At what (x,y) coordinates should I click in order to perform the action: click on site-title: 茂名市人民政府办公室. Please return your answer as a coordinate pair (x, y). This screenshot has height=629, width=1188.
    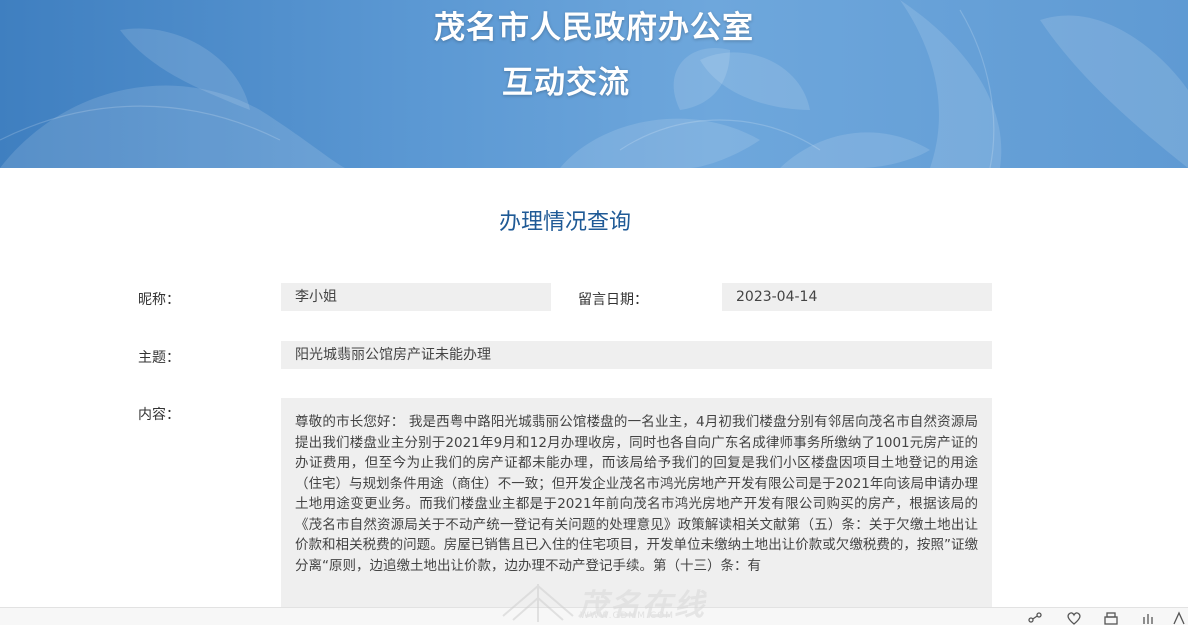
    Looking at the image, I should click on (594, 28).